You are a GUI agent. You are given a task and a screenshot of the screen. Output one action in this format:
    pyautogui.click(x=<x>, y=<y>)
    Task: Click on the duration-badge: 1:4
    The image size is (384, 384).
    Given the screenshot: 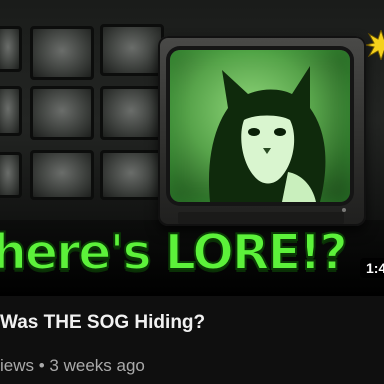 What is the action you would take?
    pyautogui.click(x=372, y=268)
    